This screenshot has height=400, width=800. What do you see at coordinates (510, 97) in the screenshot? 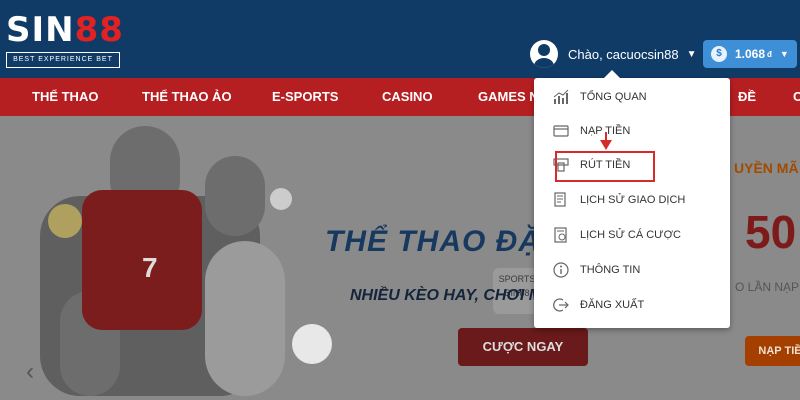
I see `nav-item-games: GAMES NI` at bounding box center [510, 97].